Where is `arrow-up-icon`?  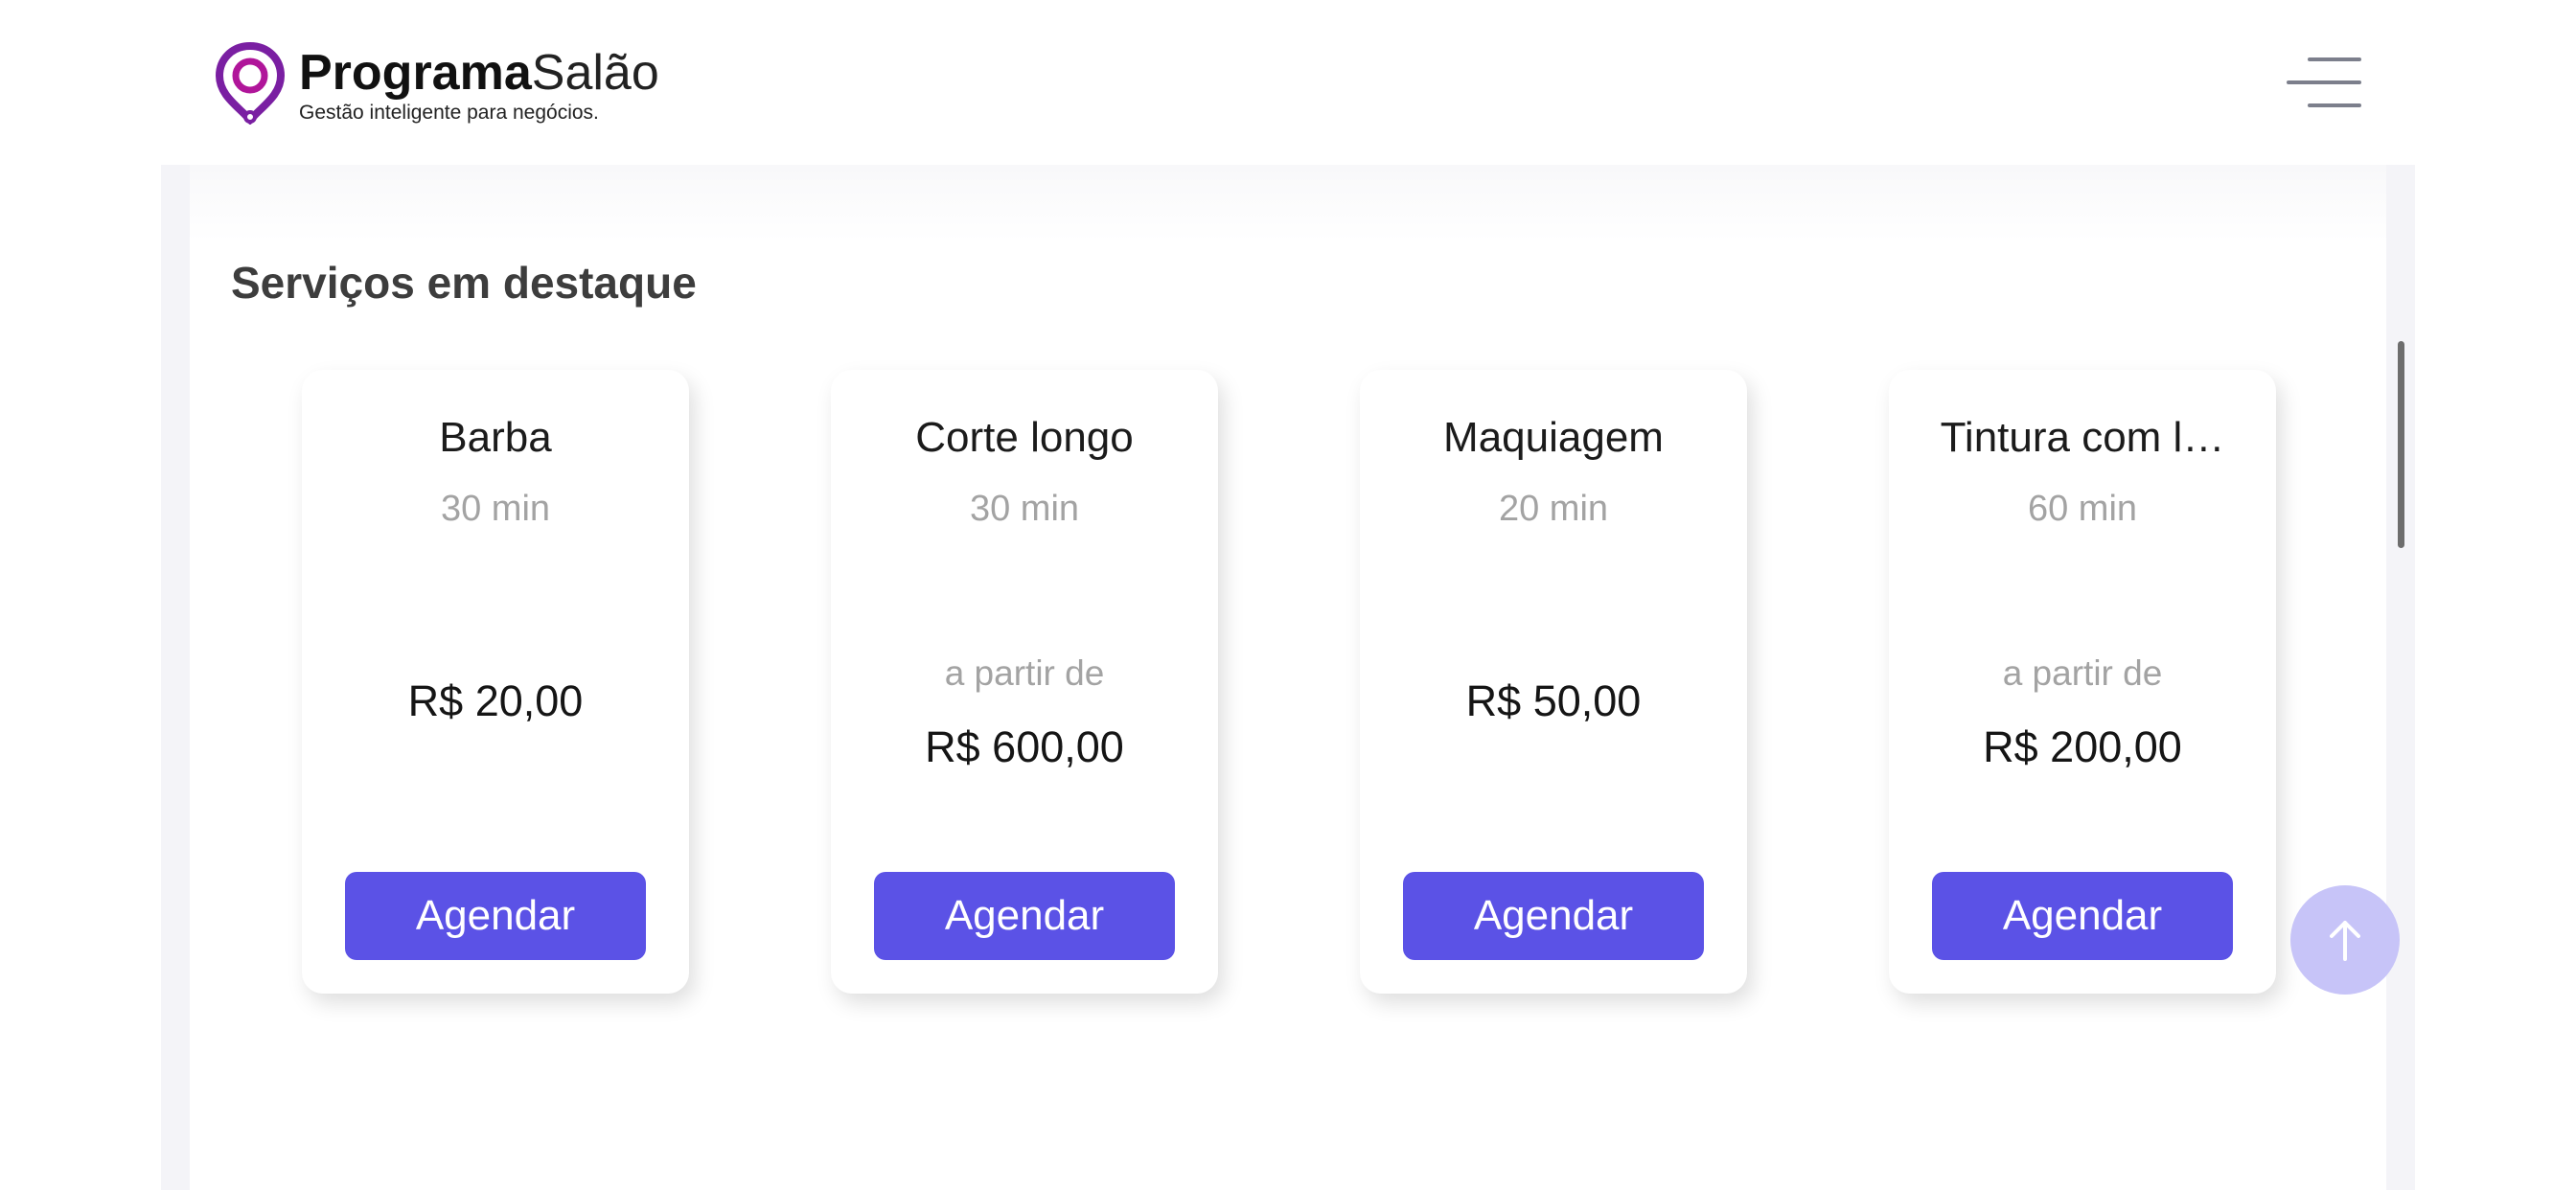 arrow-up-icon is located at coordinates (2345, 941).